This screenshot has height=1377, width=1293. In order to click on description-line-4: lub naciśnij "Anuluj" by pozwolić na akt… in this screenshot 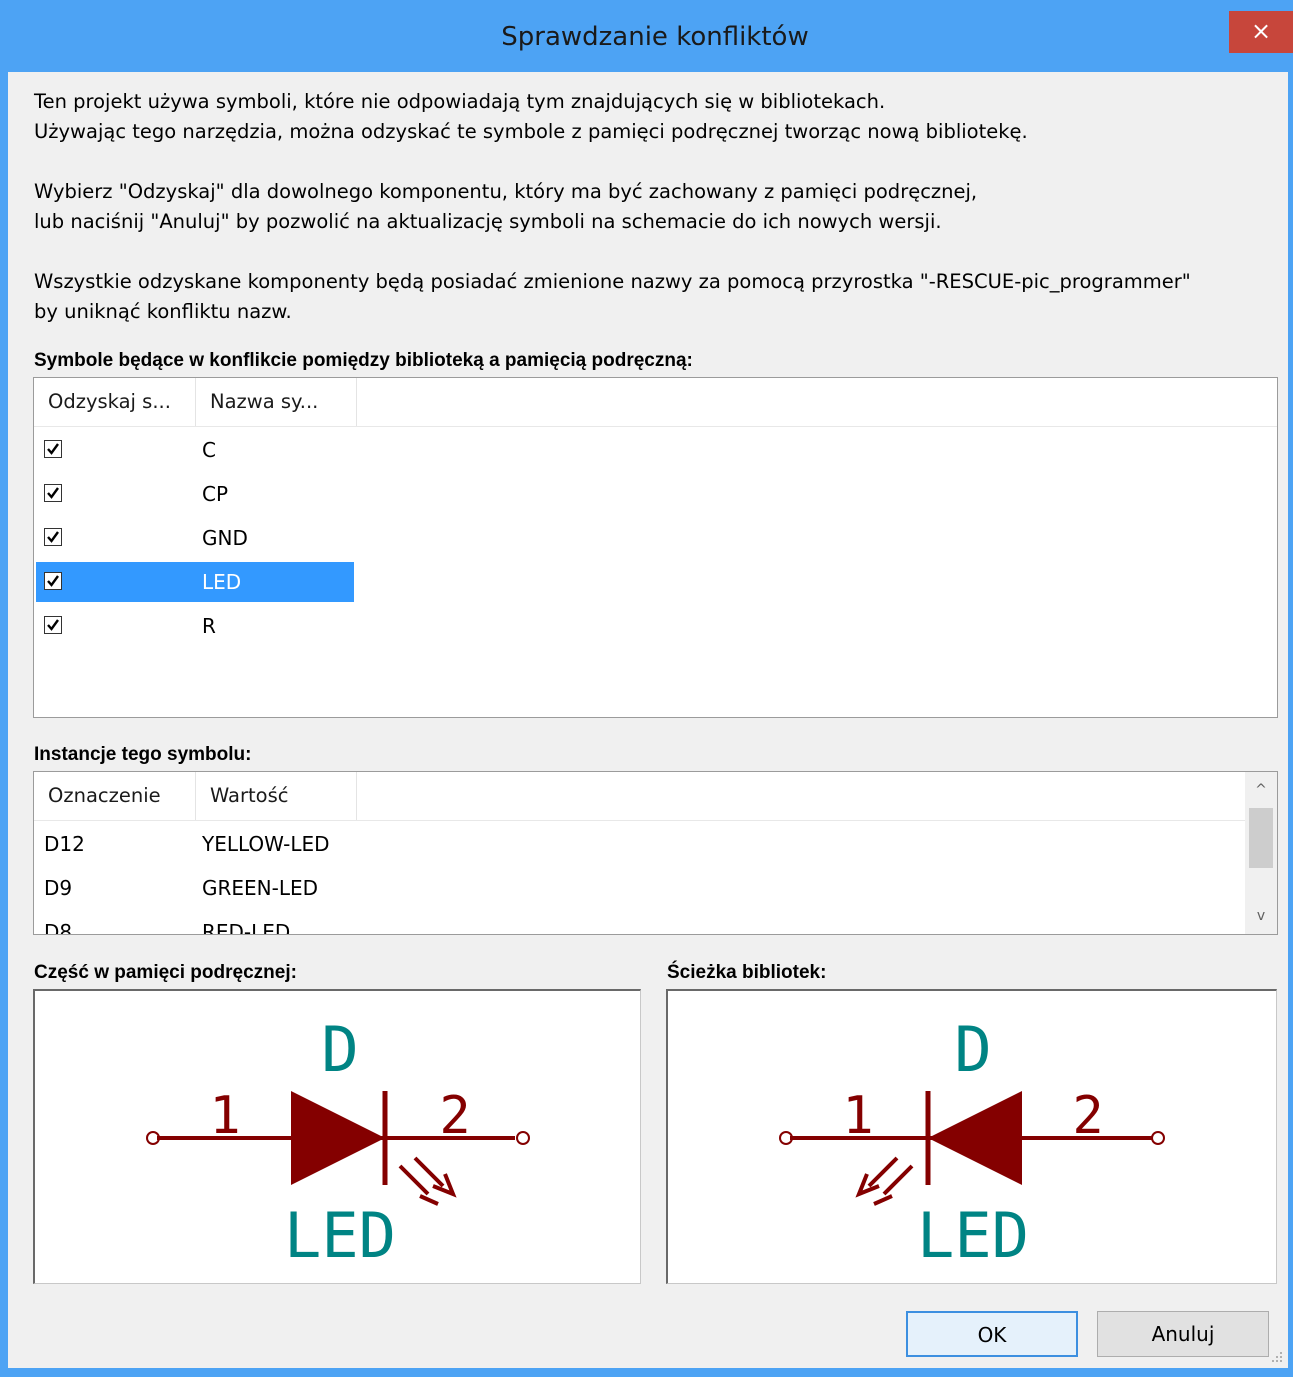, I will do `click(488, 221)`.